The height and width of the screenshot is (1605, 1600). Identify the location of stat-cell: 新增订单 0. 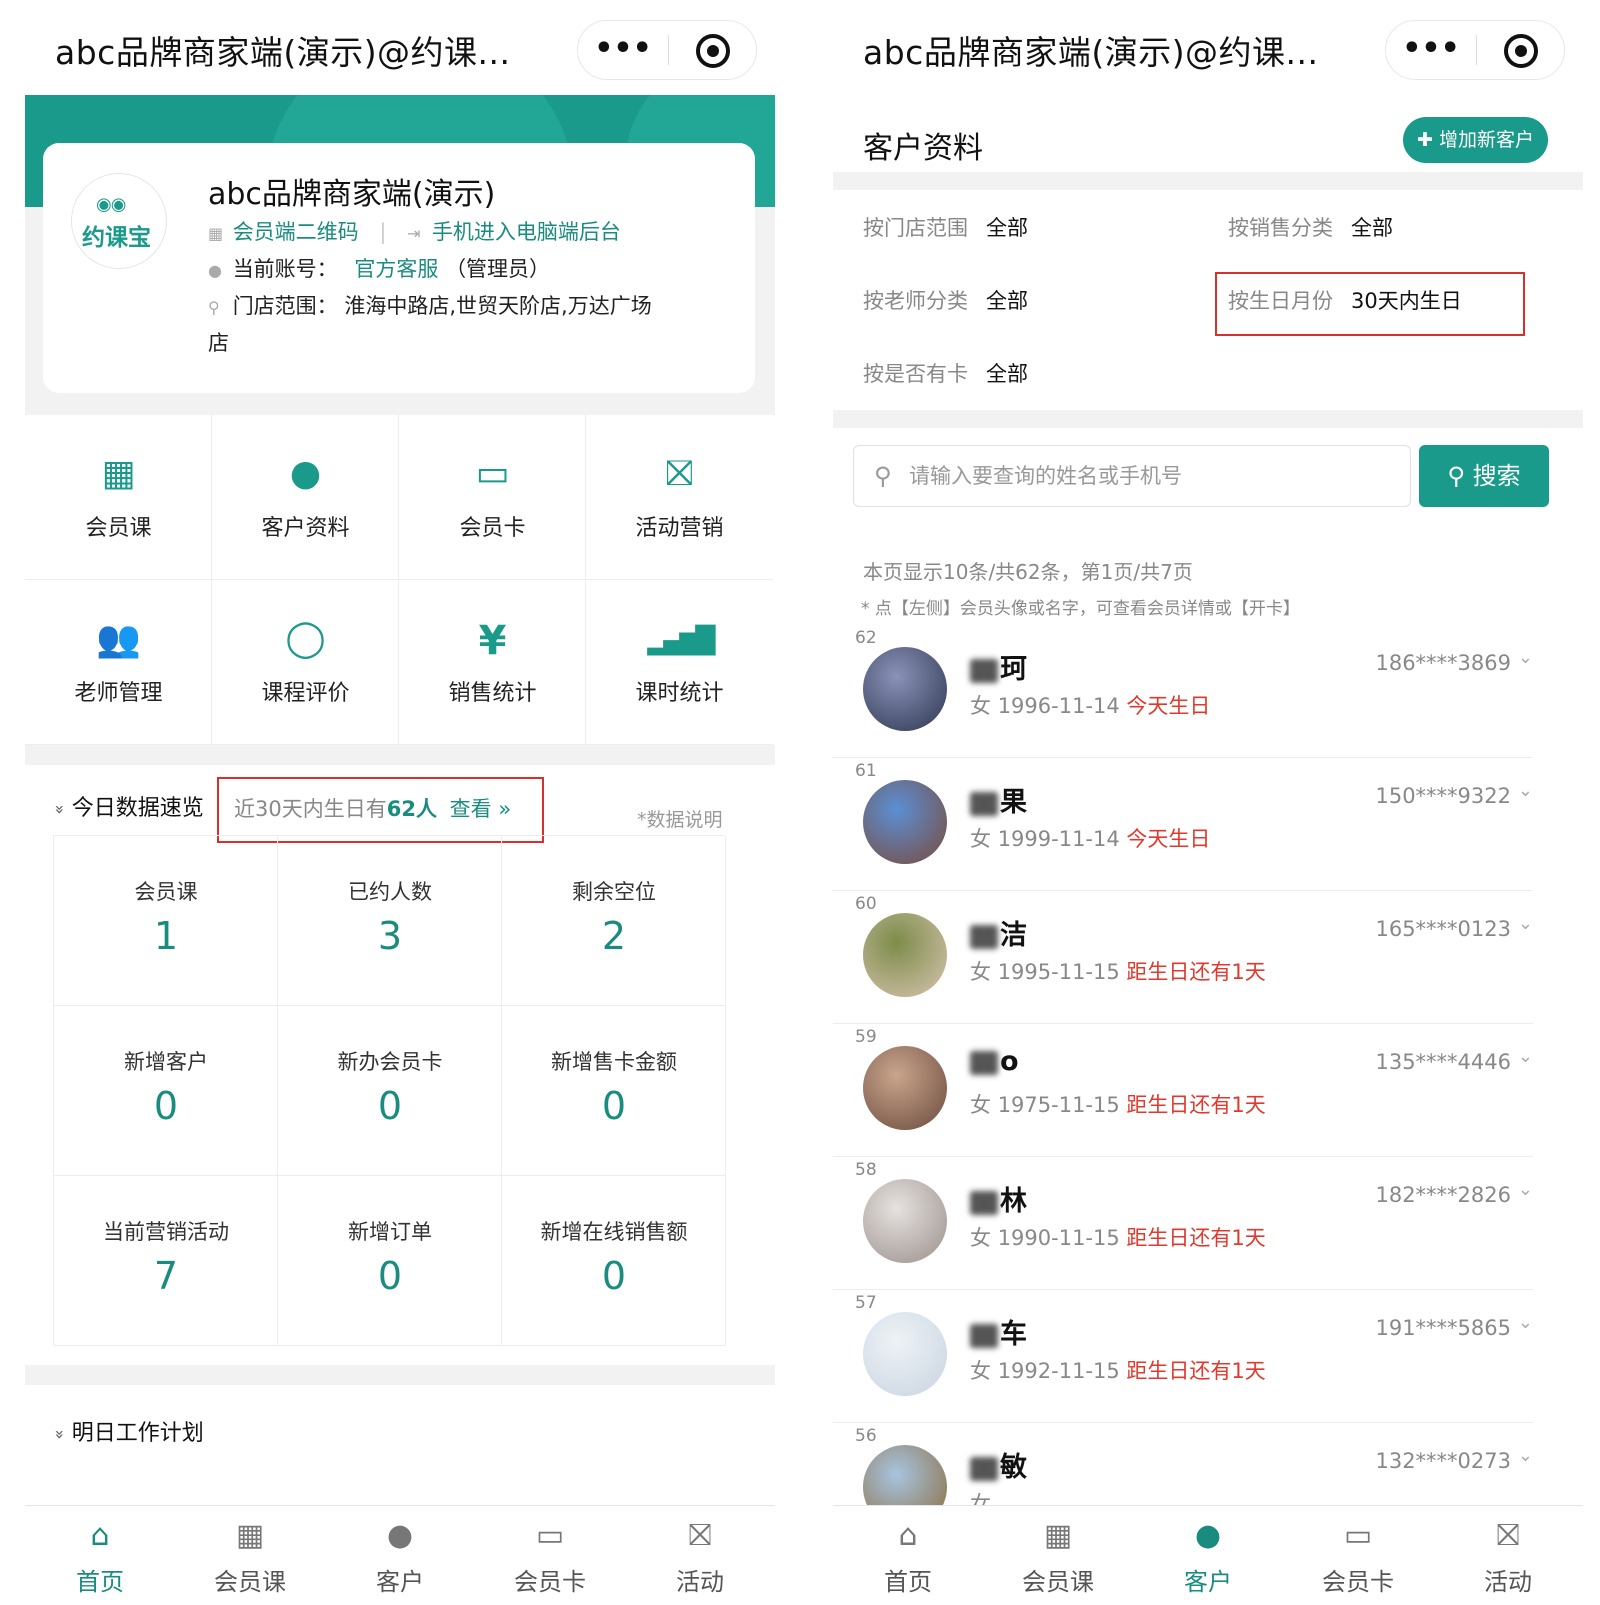
(390, 1261).